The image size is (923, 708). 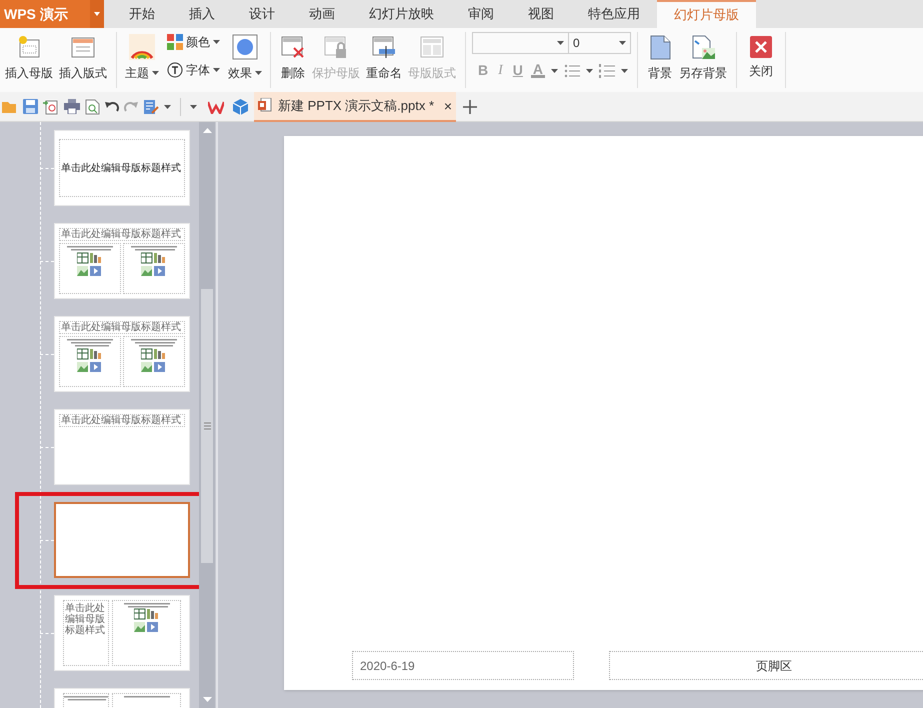 I want to click on cube-icon, so click(x=240, y=106).